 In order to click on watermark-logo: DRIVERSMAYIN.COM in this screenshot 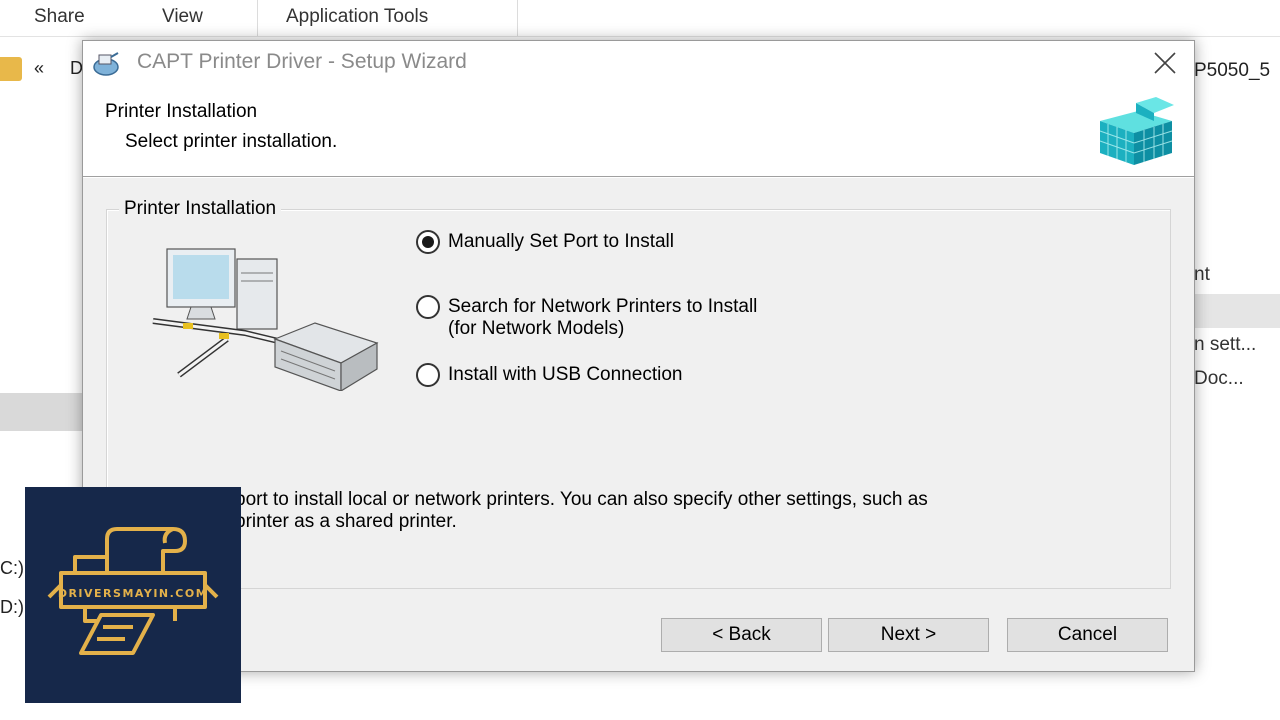, I will do `click(133, 595)`.